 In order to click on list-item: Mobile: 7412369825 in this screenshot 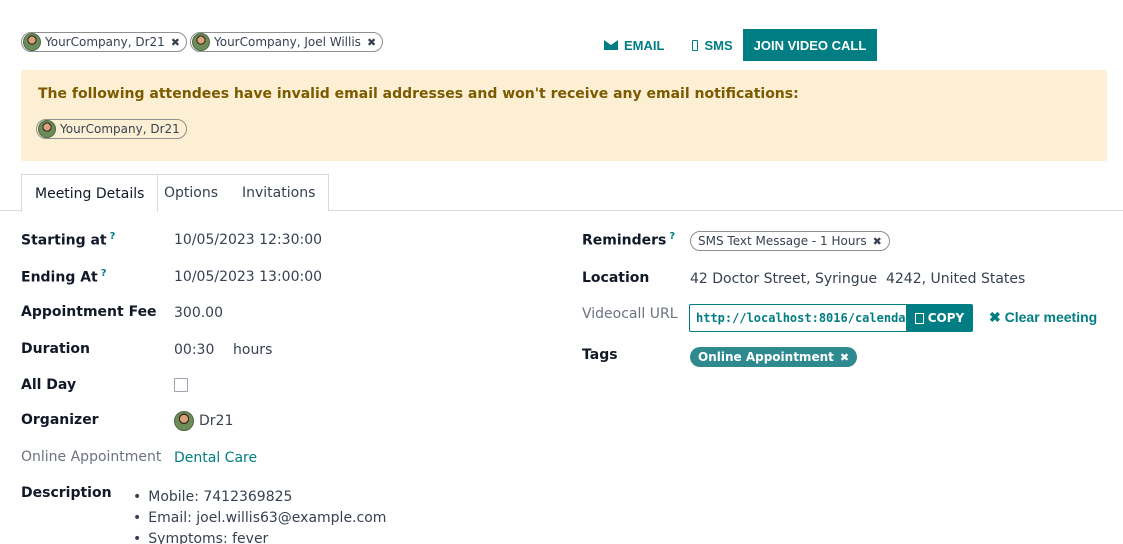, I will do `click(259, 497)`.